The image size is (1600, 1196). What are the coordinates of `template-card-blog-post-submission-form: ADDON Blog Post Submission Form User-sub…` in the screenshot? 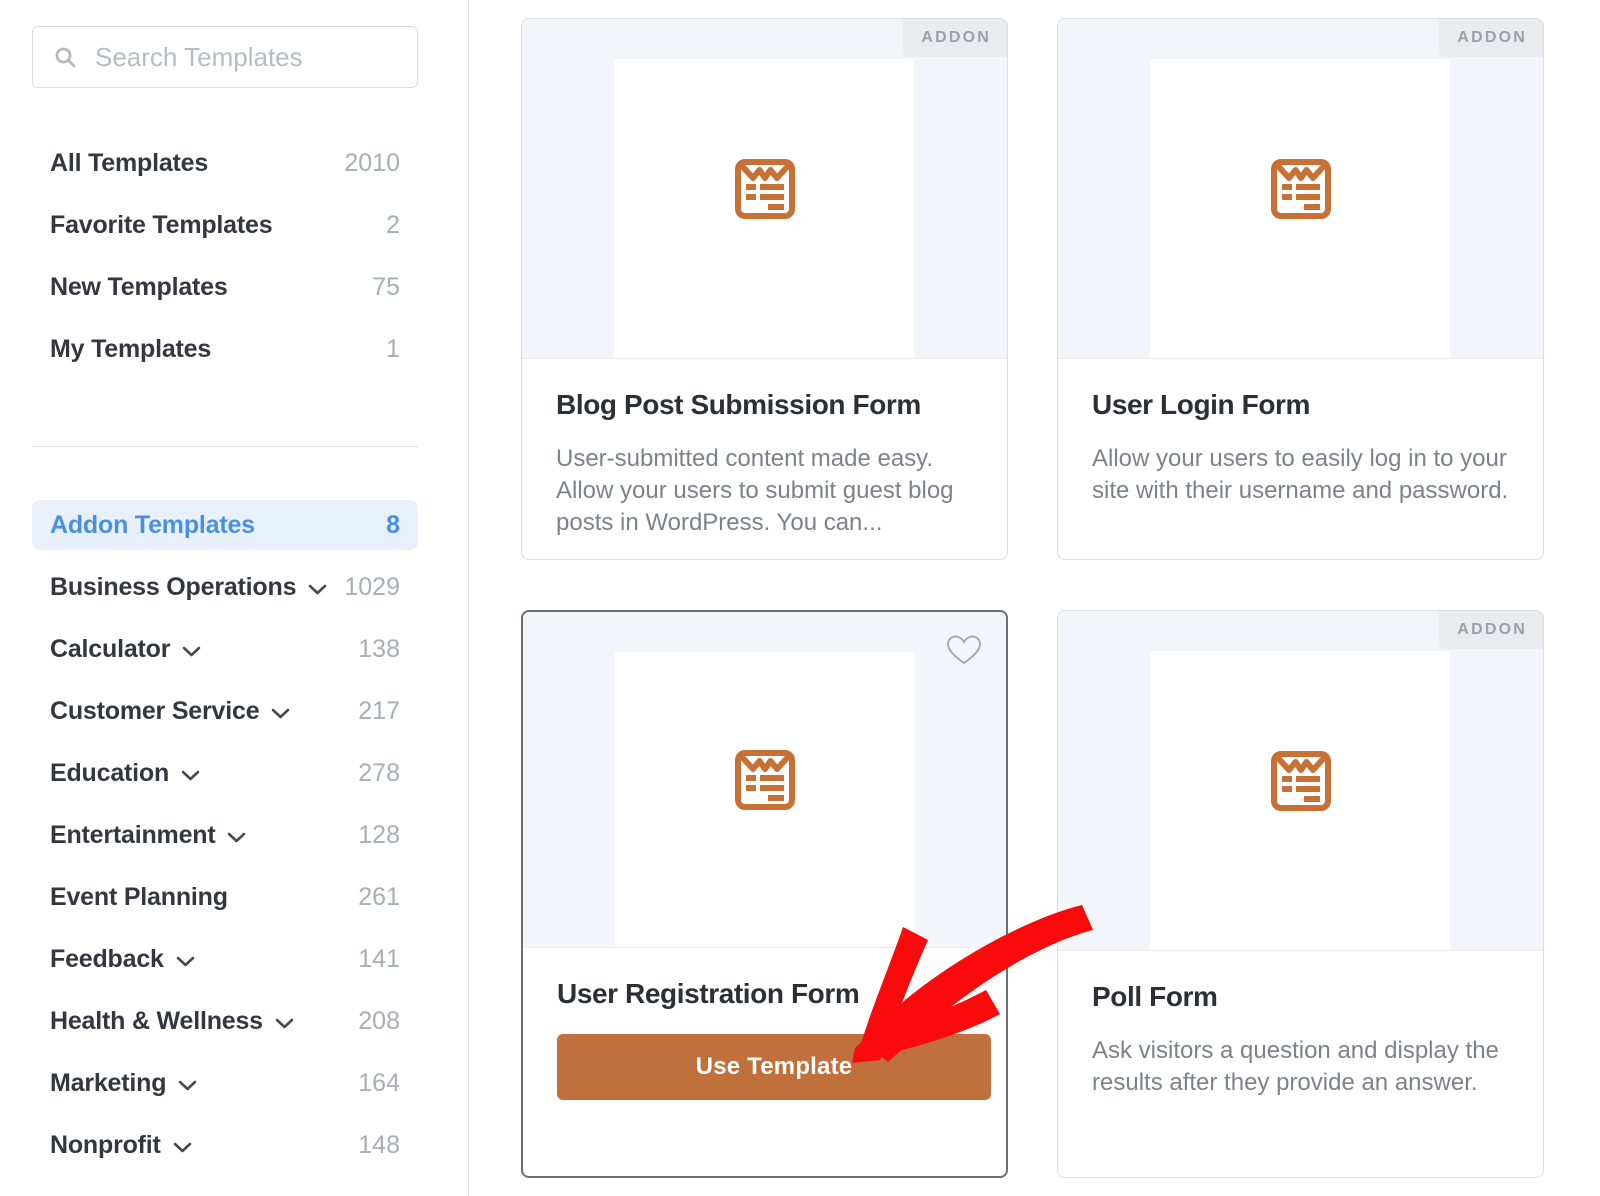 It's located at (764, 289).